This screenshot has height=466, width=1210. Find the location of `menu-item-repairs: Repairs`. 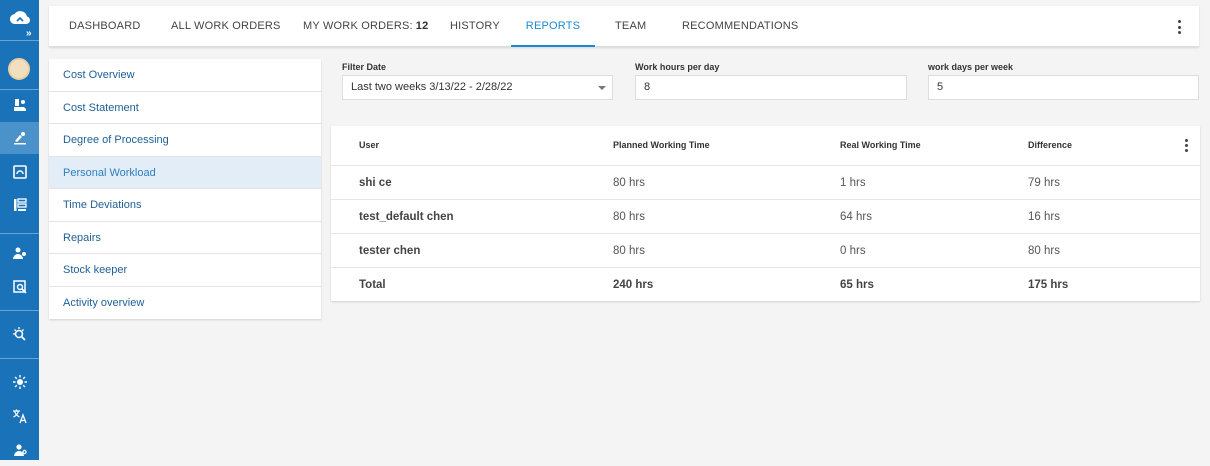

menu-item-repairs: Repairs is located at coordinates (185, 238).